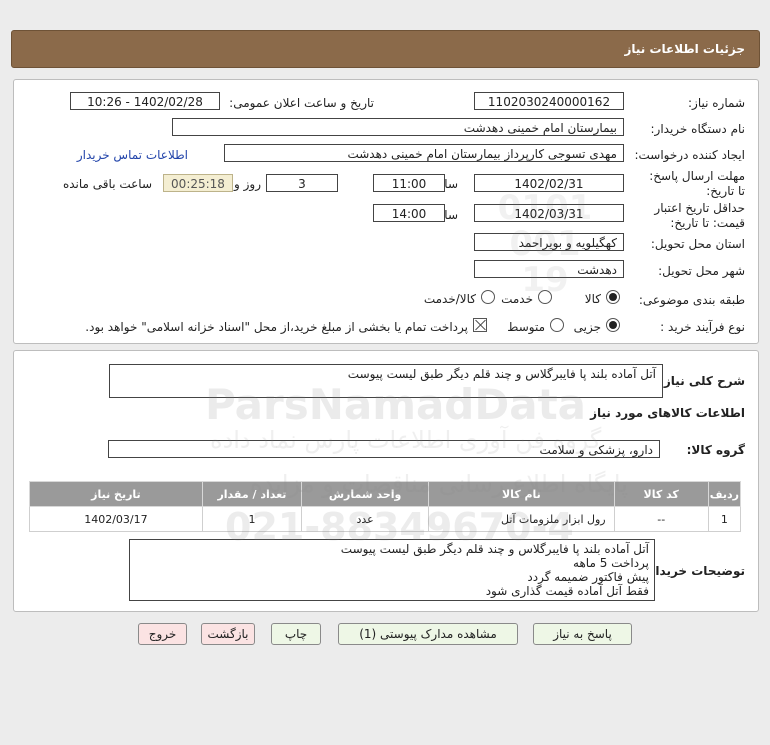 Image resolution: width=770 pixels, height=745 pixels. I want to click on cell-row-number: 1, so click(724, 519).